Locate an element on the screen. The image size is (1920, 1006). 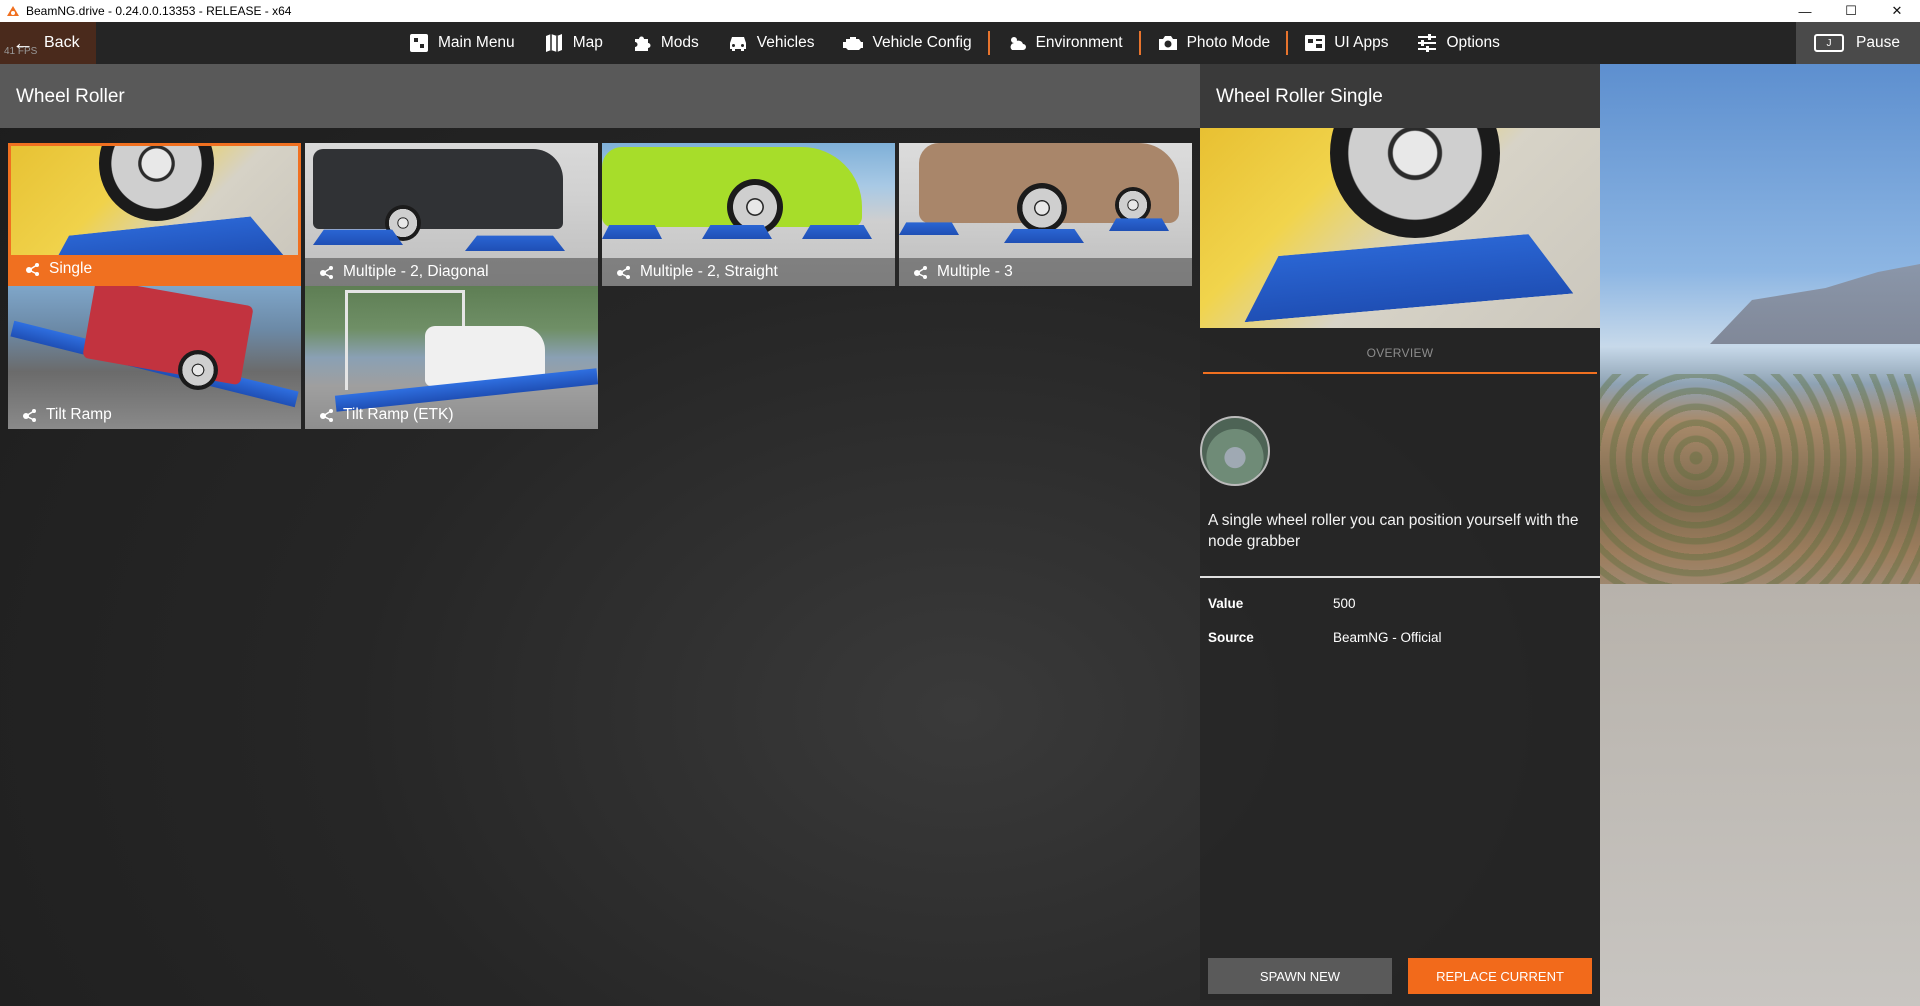
keyboard-key-icon: J is located at coordinates (1829, 43).